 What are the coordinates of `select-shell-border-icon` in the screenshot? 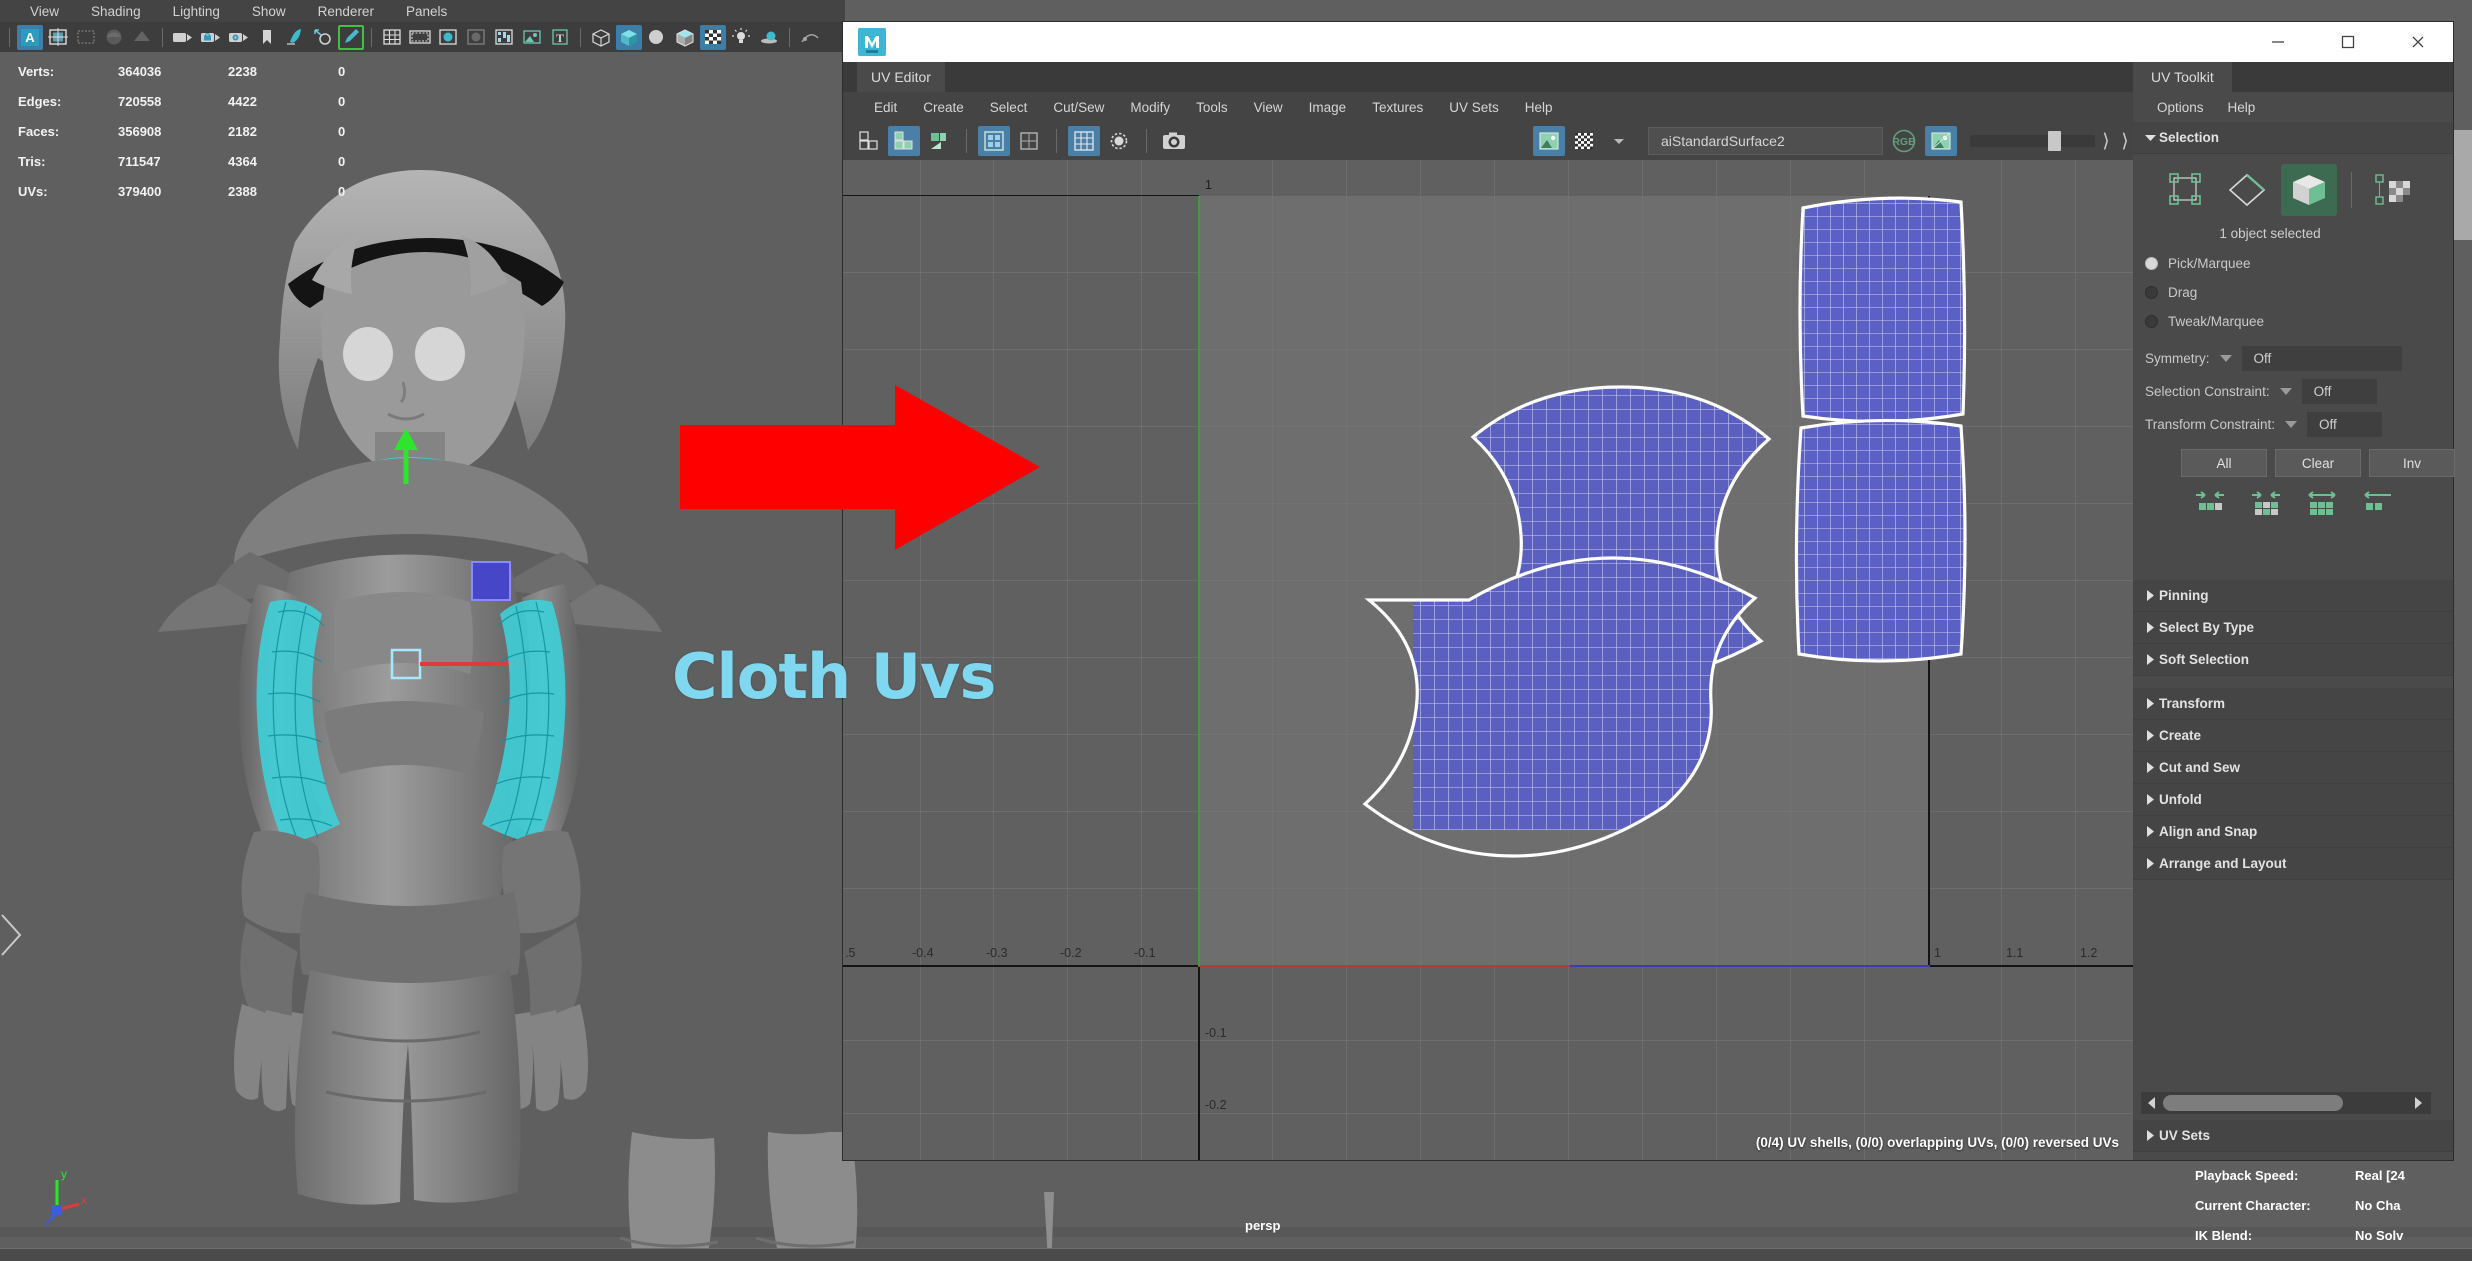 It's located at (2322, 501).